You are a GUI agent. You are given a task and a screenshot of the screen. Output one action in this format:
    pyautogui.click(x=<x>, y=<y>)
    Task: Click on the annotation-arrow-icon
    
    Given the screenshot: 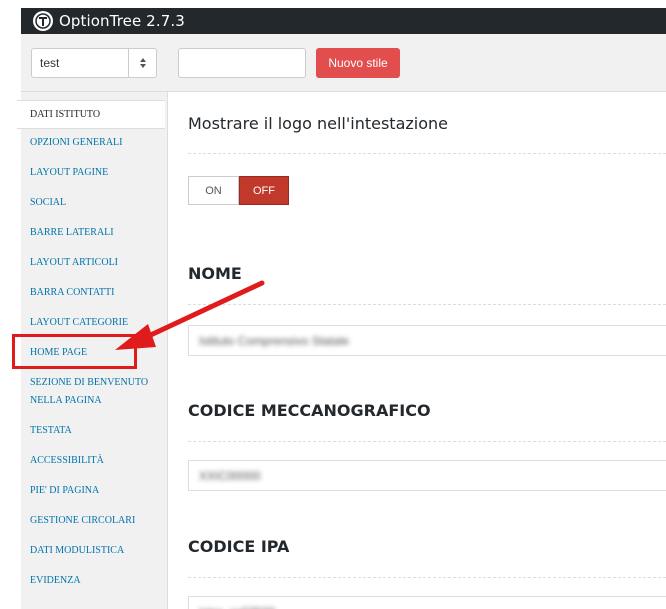 What is the action you would take?
    pyautogui.click(x=190, y=315)
    